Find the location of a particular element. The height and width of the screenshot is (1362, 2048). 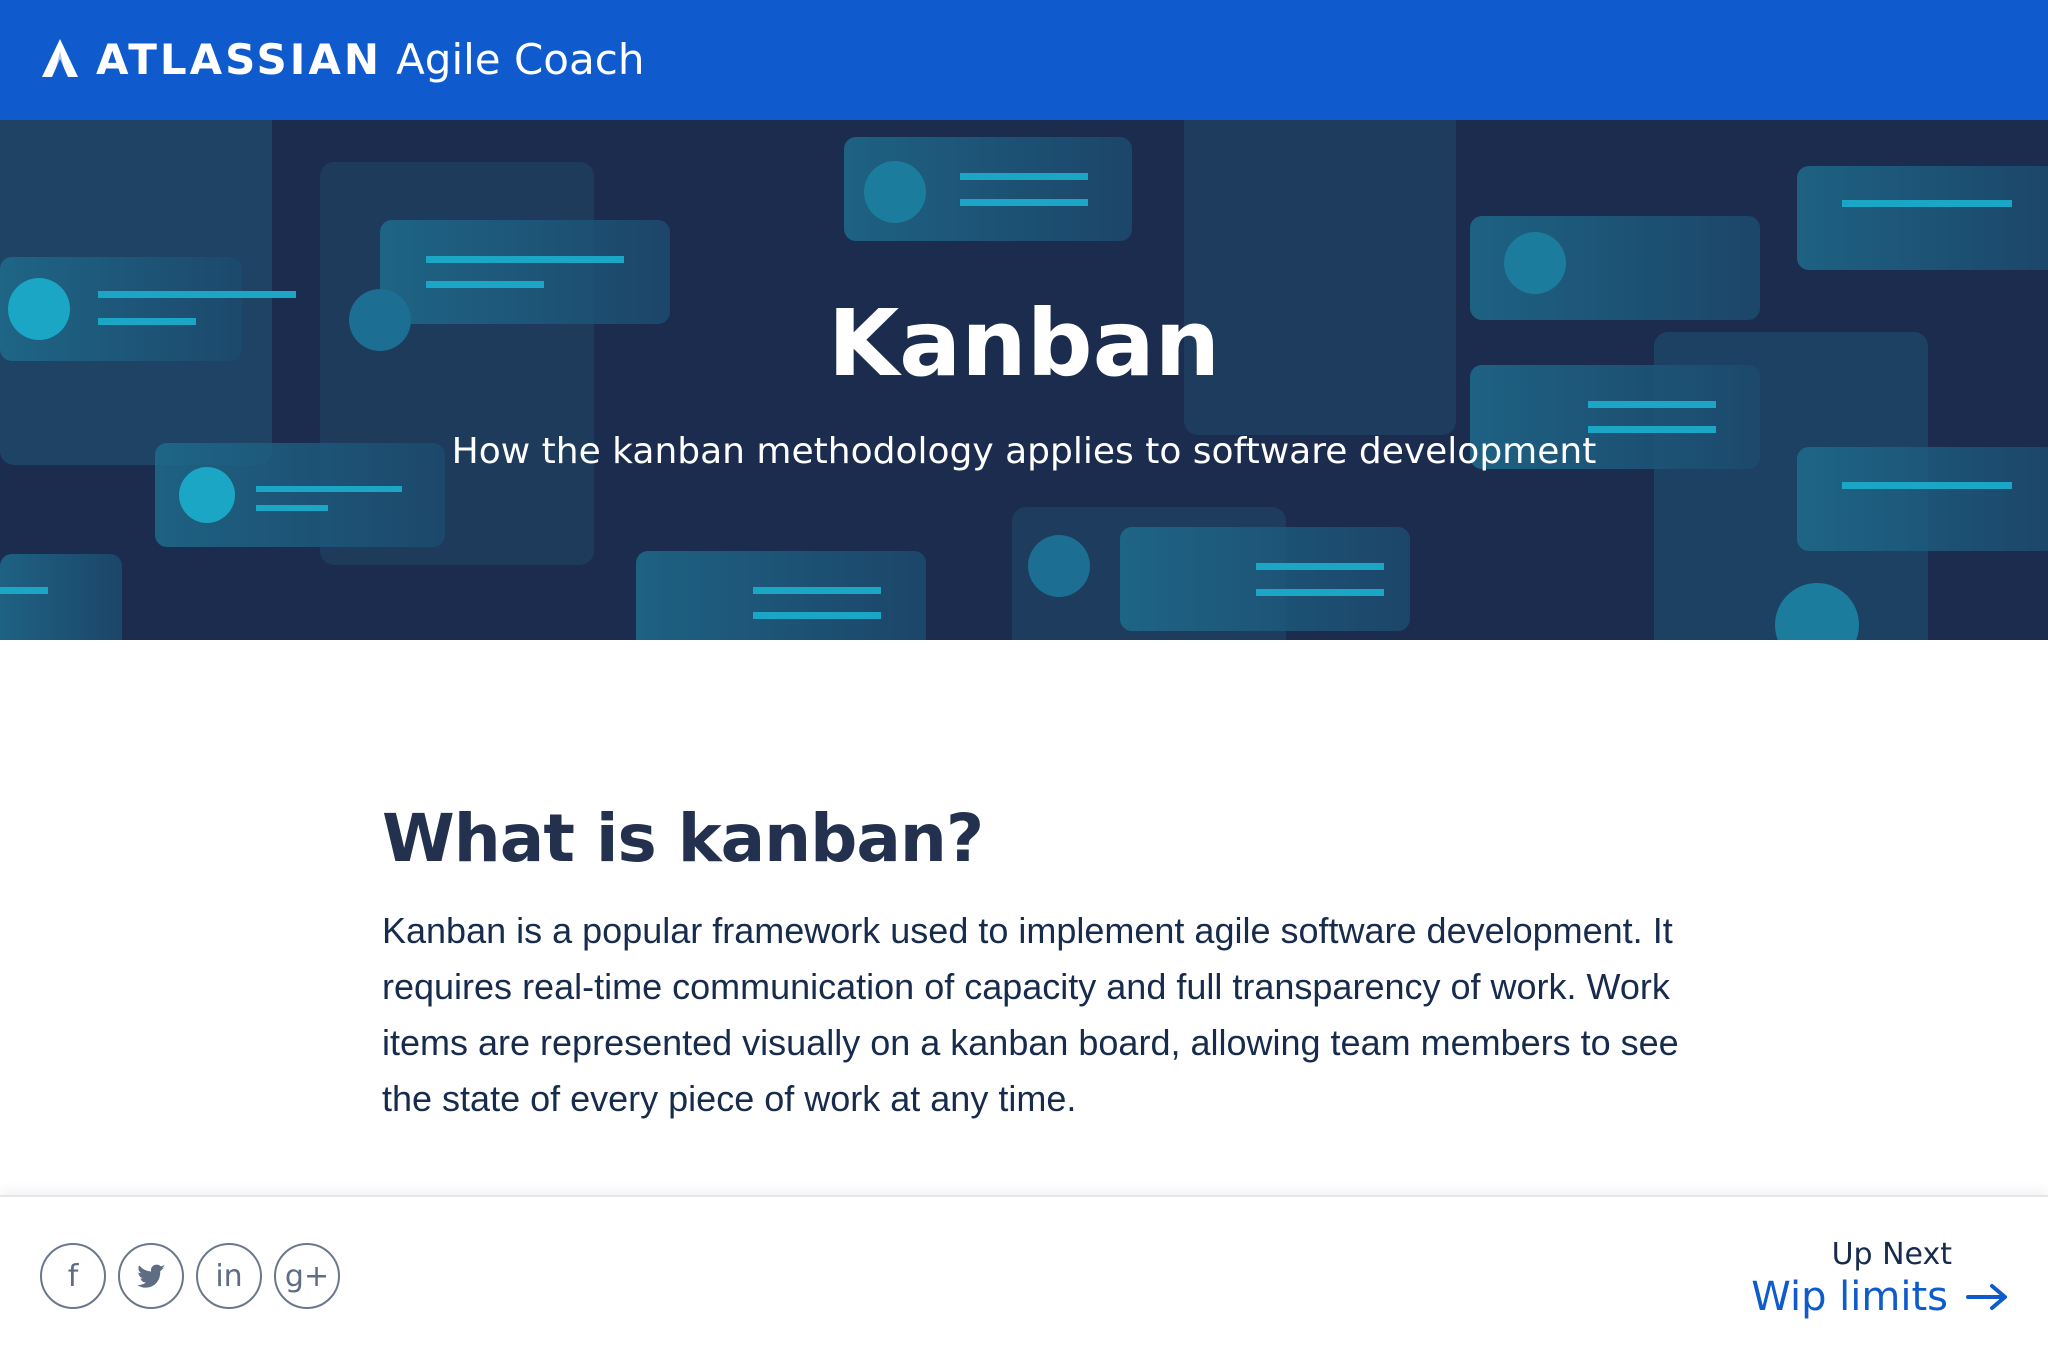

social-share-buttons: f in g+ is located at coordinates (196, 1276).